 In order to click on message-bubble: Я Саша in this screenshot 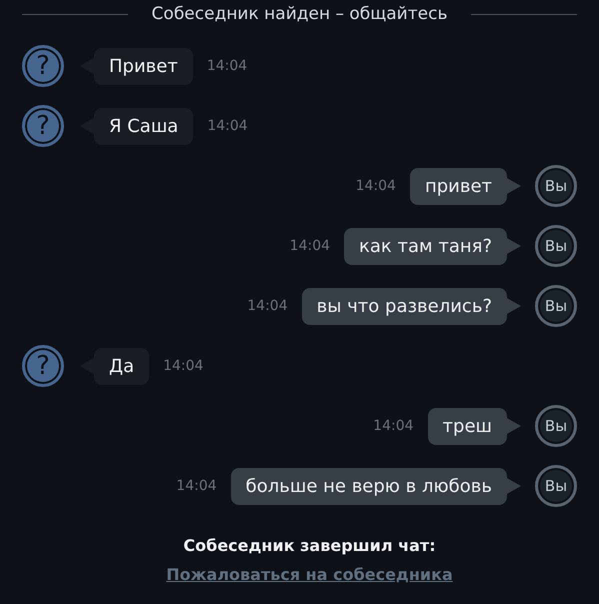, I will do `click(144, 126)`.